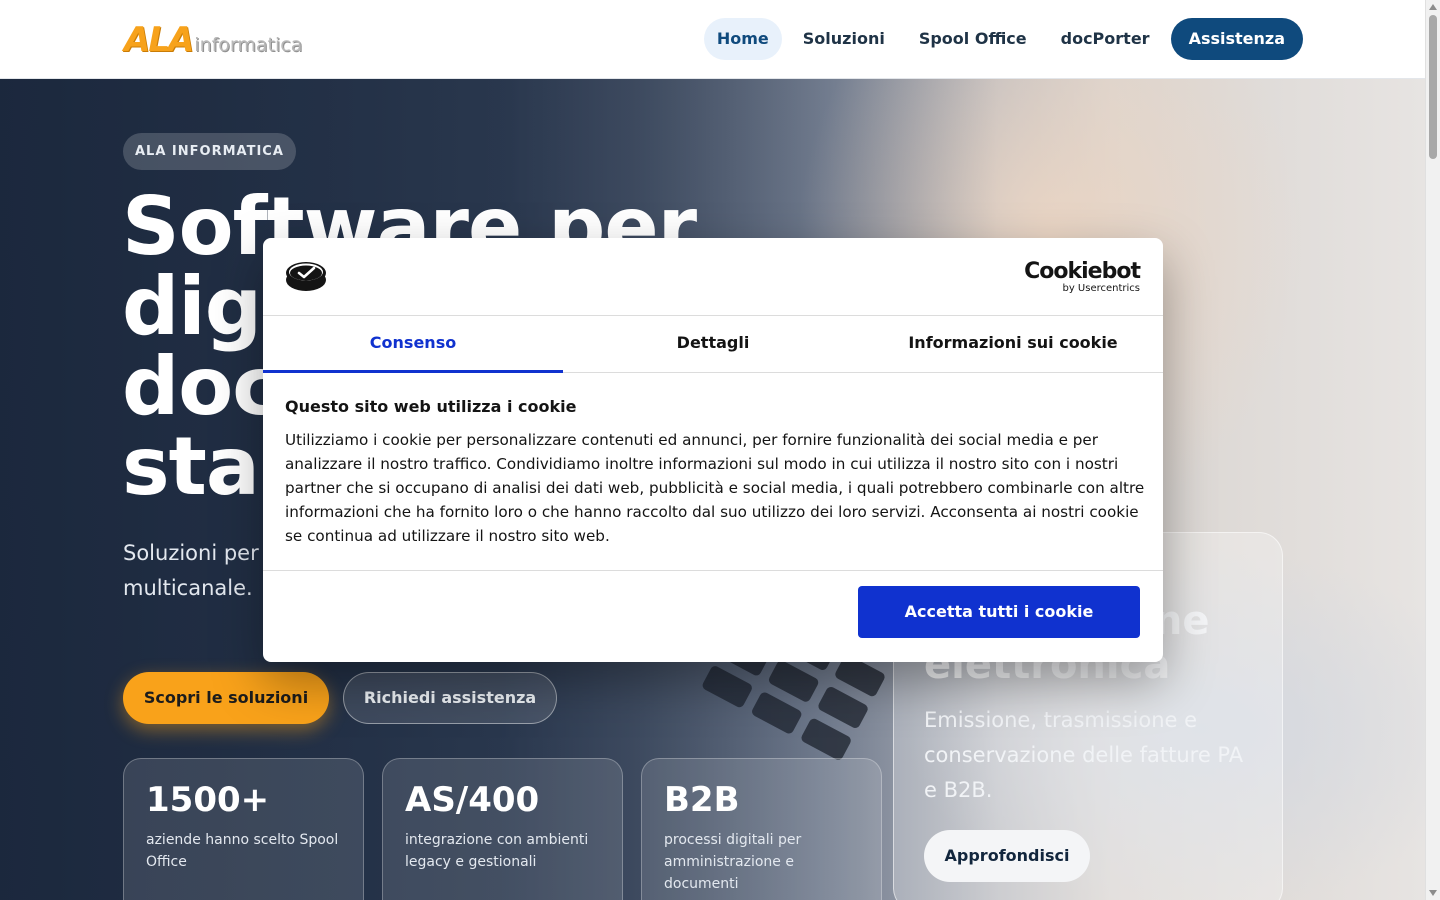 This screenshot has height=900, width=1440. Describe the element at coordinates (973, 39) in the screenshot. I see `nav-item-spool-office: Spool Office` at that location.